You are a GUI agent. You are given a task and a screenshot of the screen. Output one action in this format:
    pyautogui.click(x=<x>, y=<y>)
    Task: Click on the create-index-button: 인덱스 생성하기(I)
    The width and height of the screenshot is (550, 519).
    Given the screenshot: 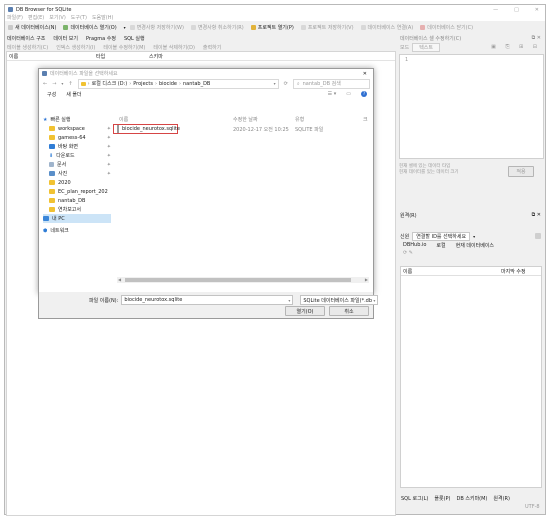 What is the action you would take?
    pyautogui.click(x=75, y=47)
    